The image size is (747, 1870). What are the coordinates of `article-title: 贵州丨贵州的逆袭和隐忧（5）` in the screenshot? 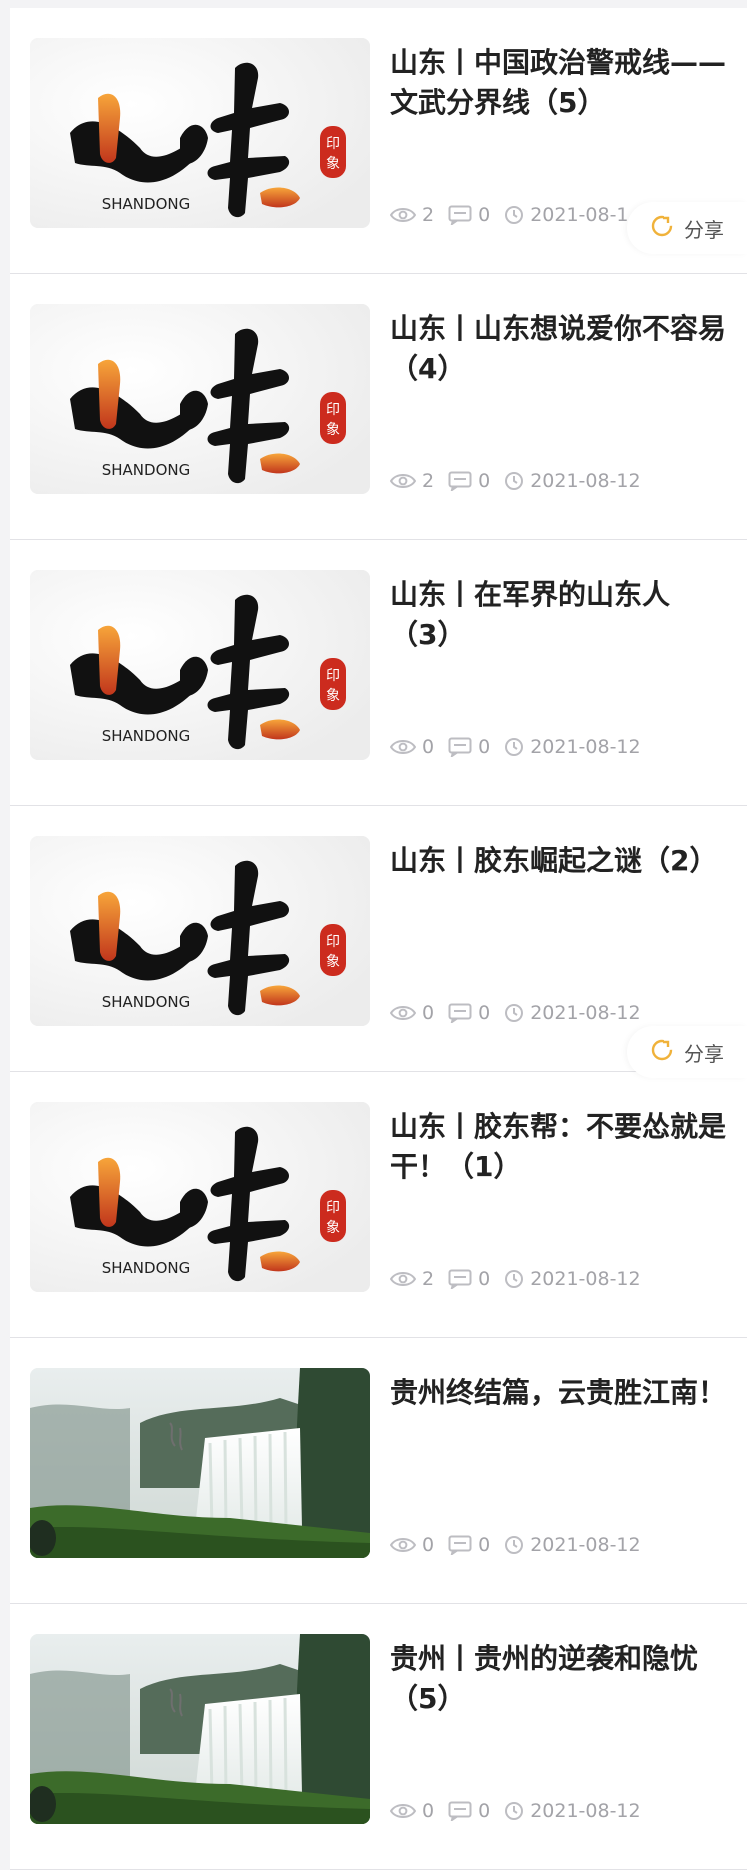 It's located at (560, 1679).